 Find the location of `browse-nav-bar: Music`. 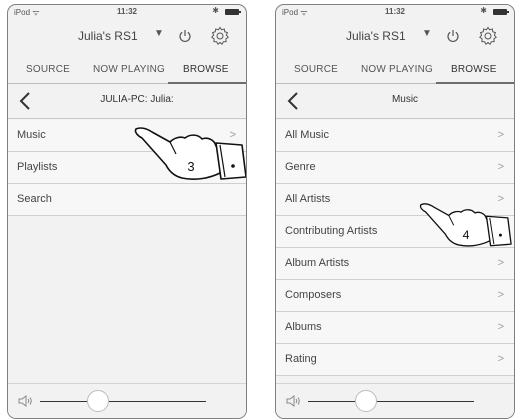

browse-nav-bar: Music is located at coordinates (395, 101).